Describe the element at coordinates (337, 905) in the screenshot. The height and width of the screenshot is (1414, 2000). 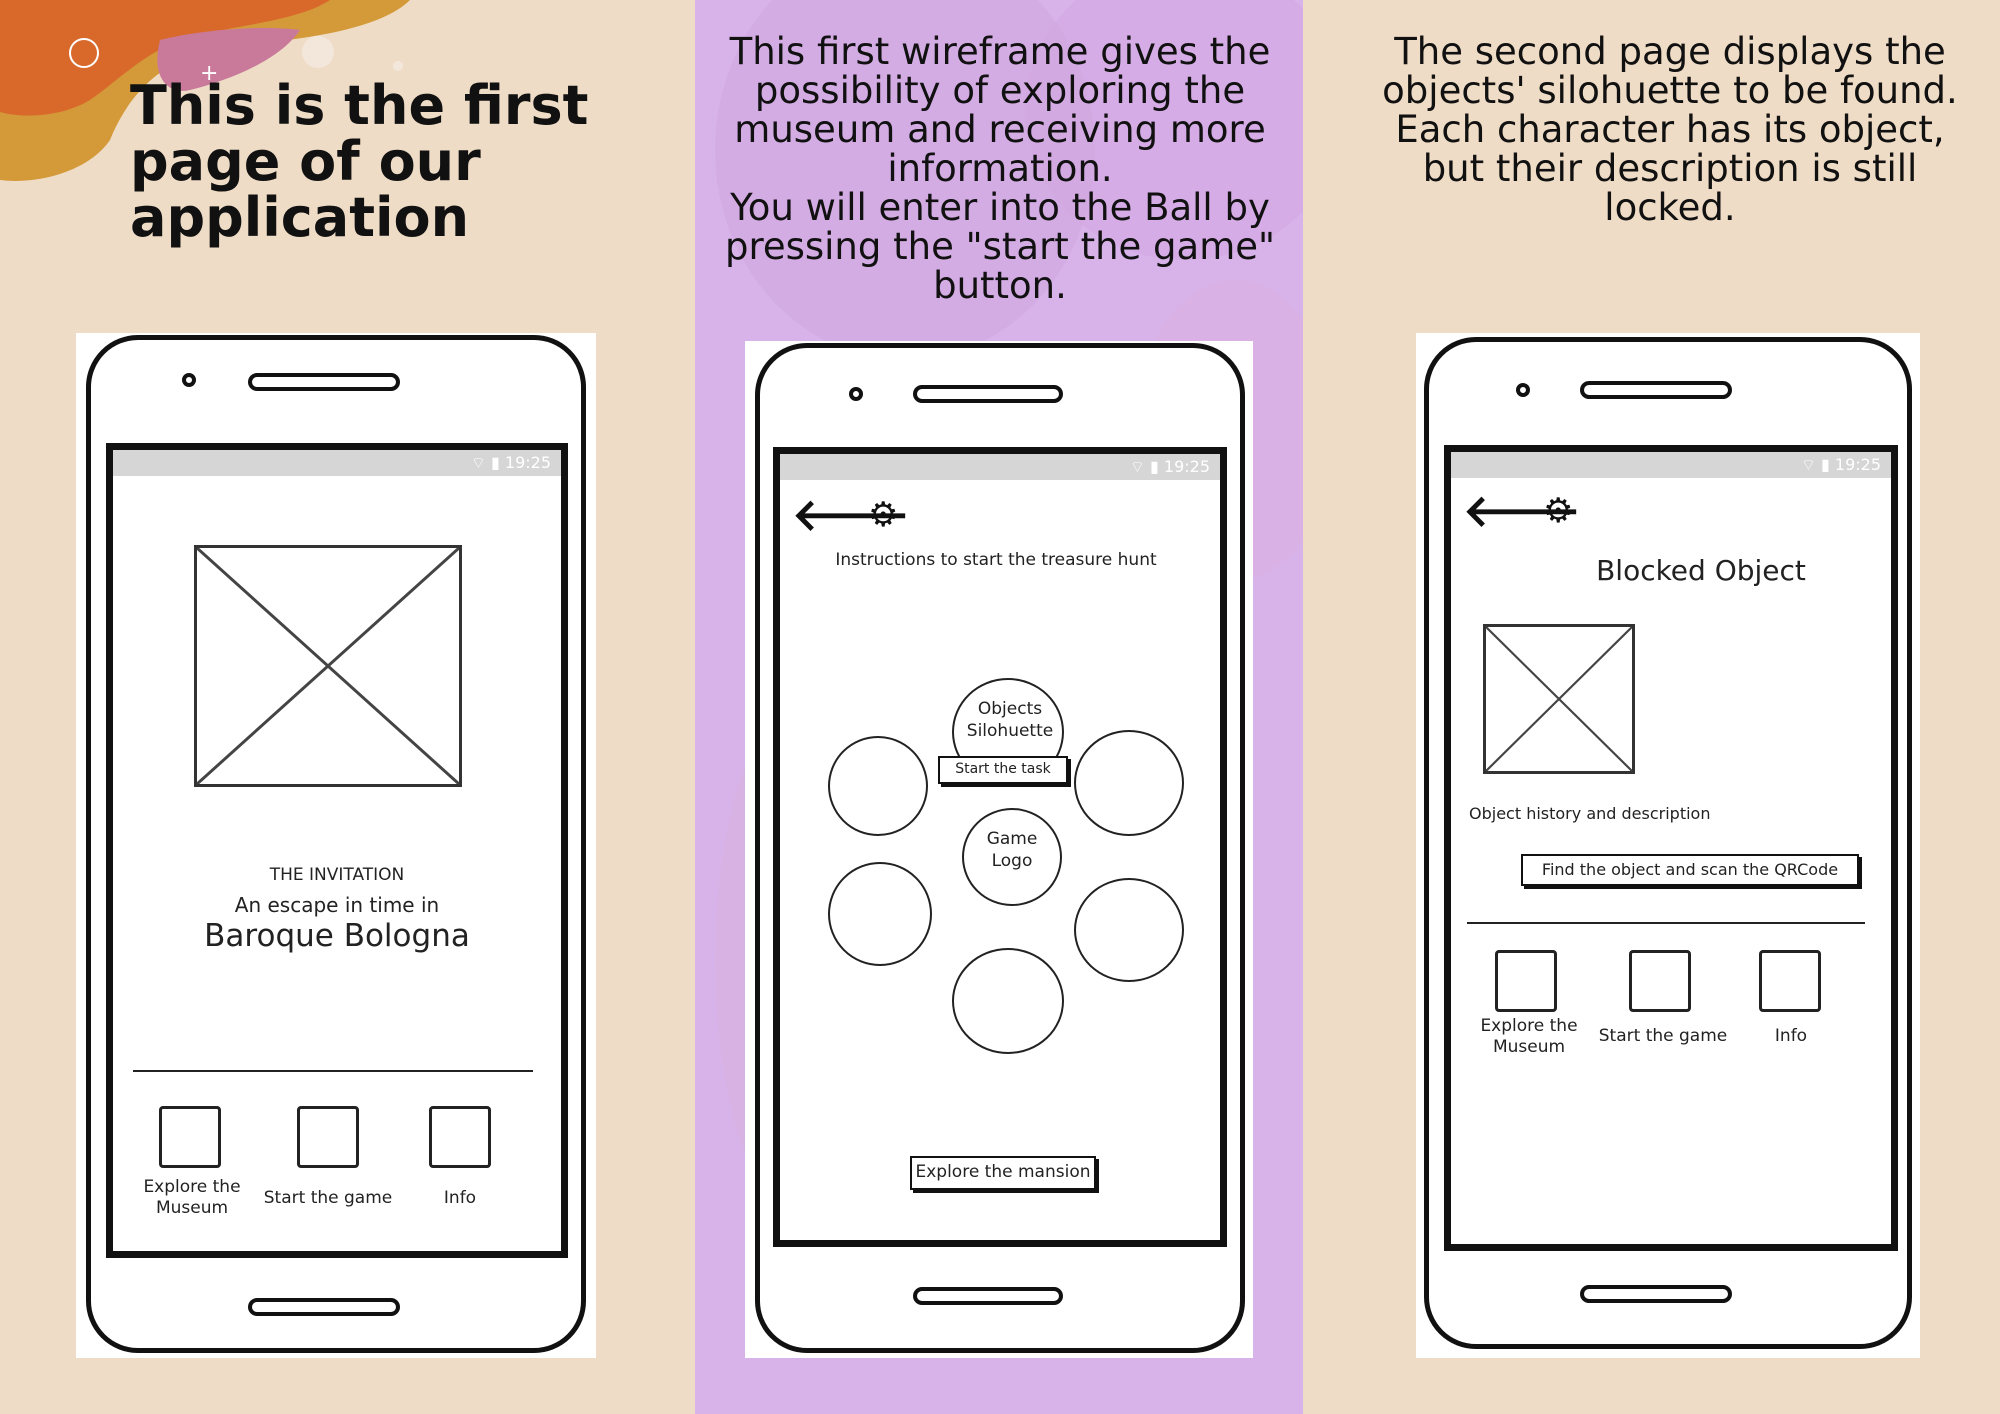
I see `invitation-subtitle: An escape in time in` at that location.